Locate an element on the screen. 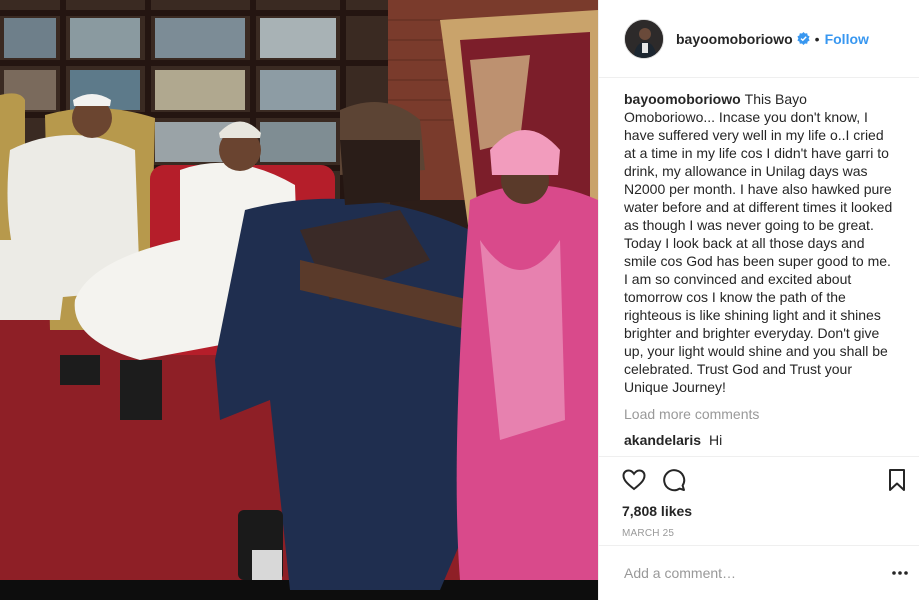 The image size is (919, 600). avatar-image is located at coordinates (644, 38).